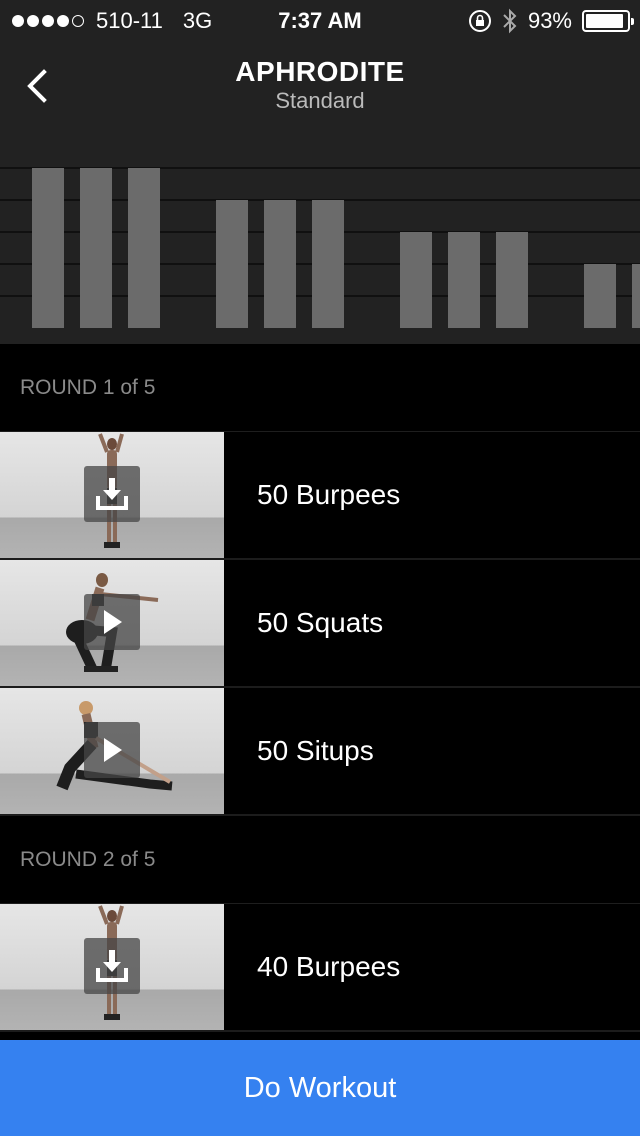 The image size is (640, 1136). I want to click on exercise-row: 50 Squats, so click(320, 624).